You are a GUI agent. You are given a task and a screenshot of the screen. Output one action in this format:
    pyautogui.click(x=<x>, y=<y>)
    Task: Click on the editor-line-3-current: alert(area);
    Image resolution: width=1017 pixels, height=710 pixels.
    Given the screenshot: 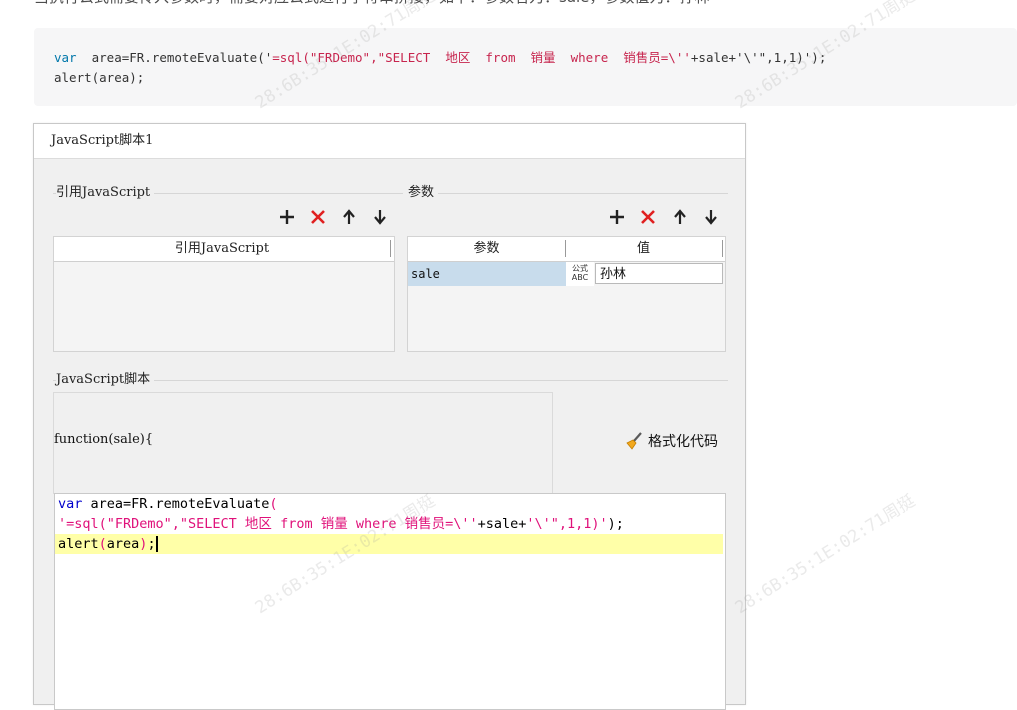 What is the action you would take?
    pyautogui.click(x=389, y=544)
    